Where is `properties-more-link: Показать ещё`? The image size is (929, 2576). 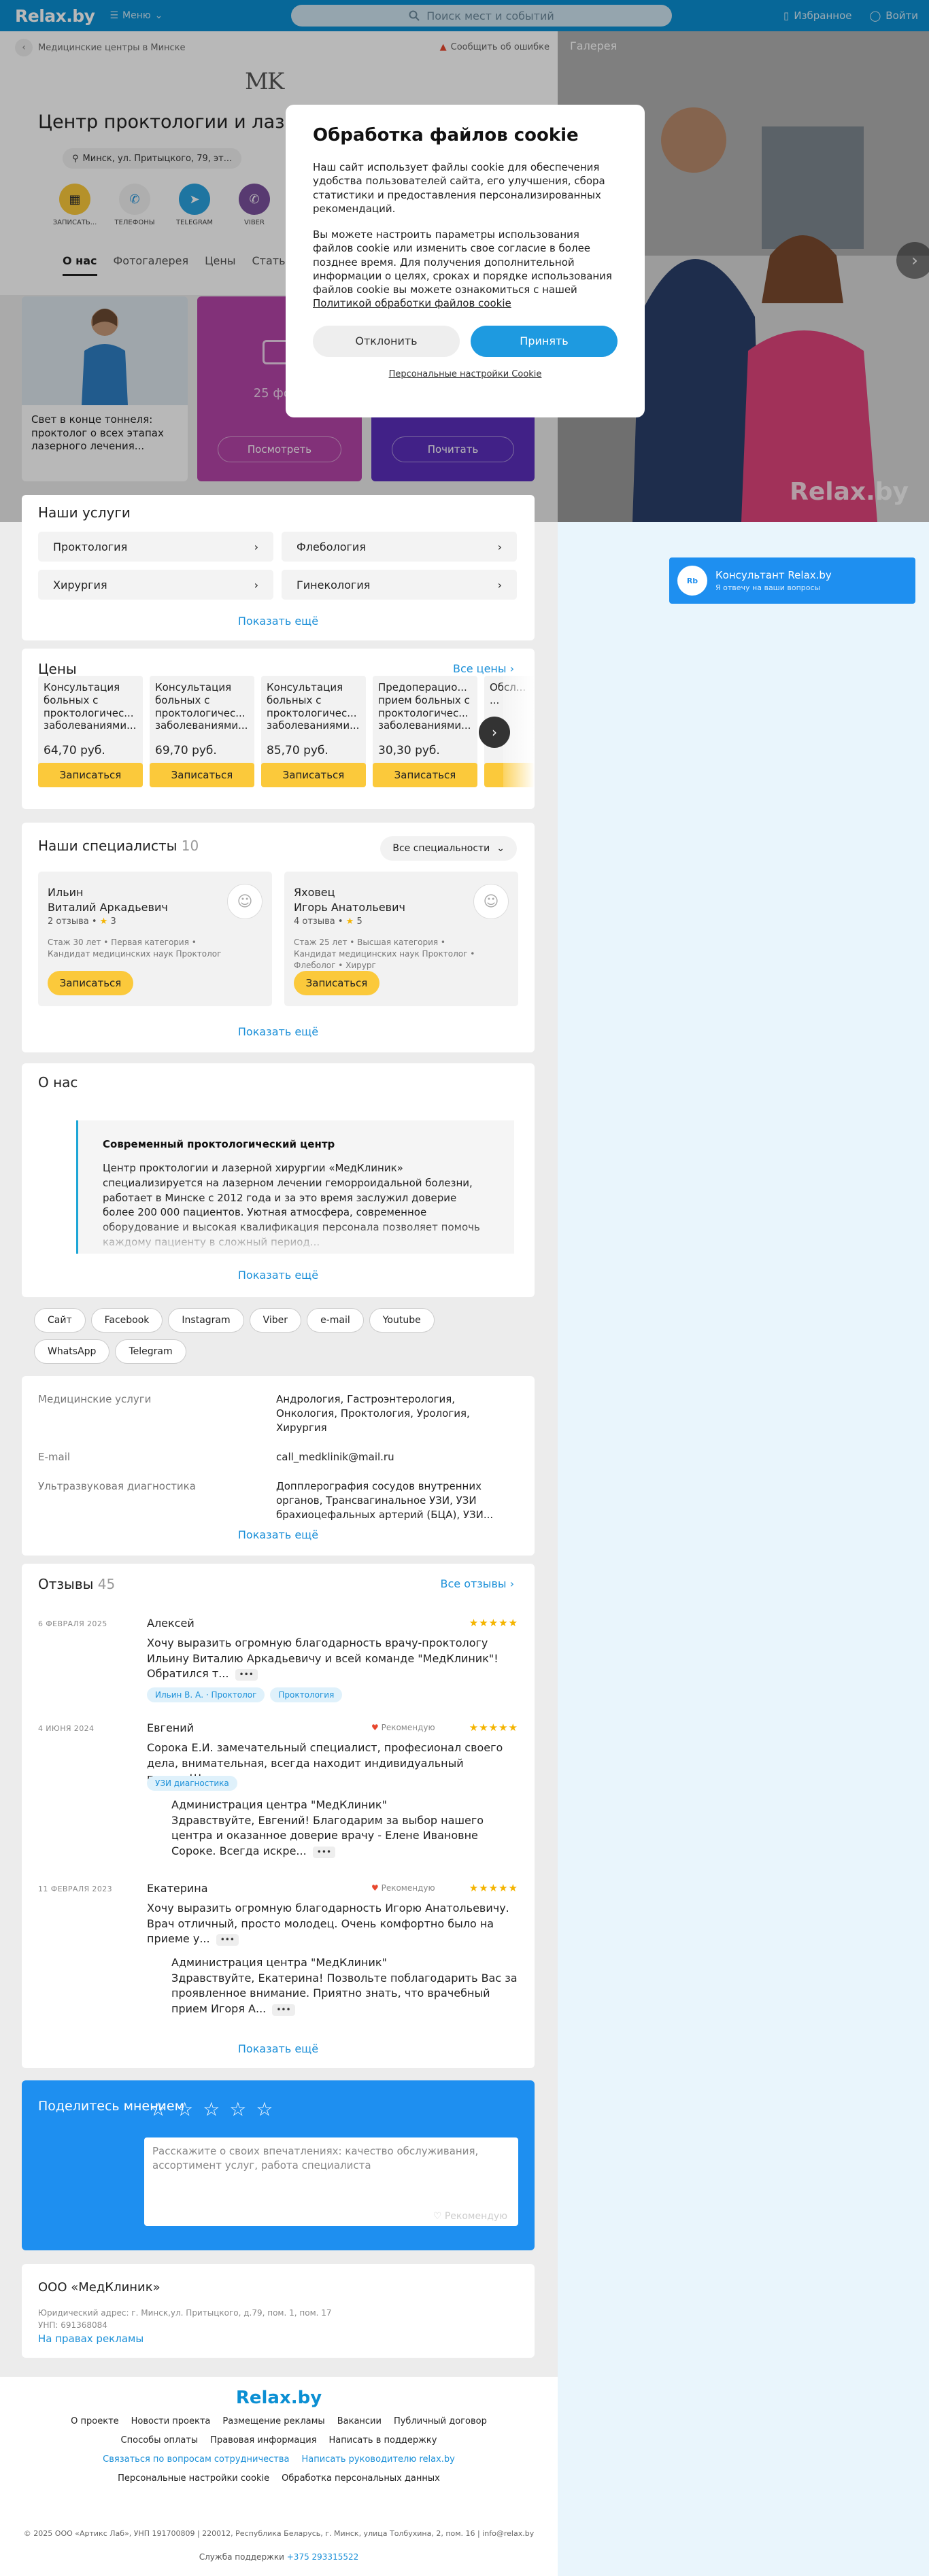
properties-more-link: Показать ещё is located at coordinates (278, 1534).